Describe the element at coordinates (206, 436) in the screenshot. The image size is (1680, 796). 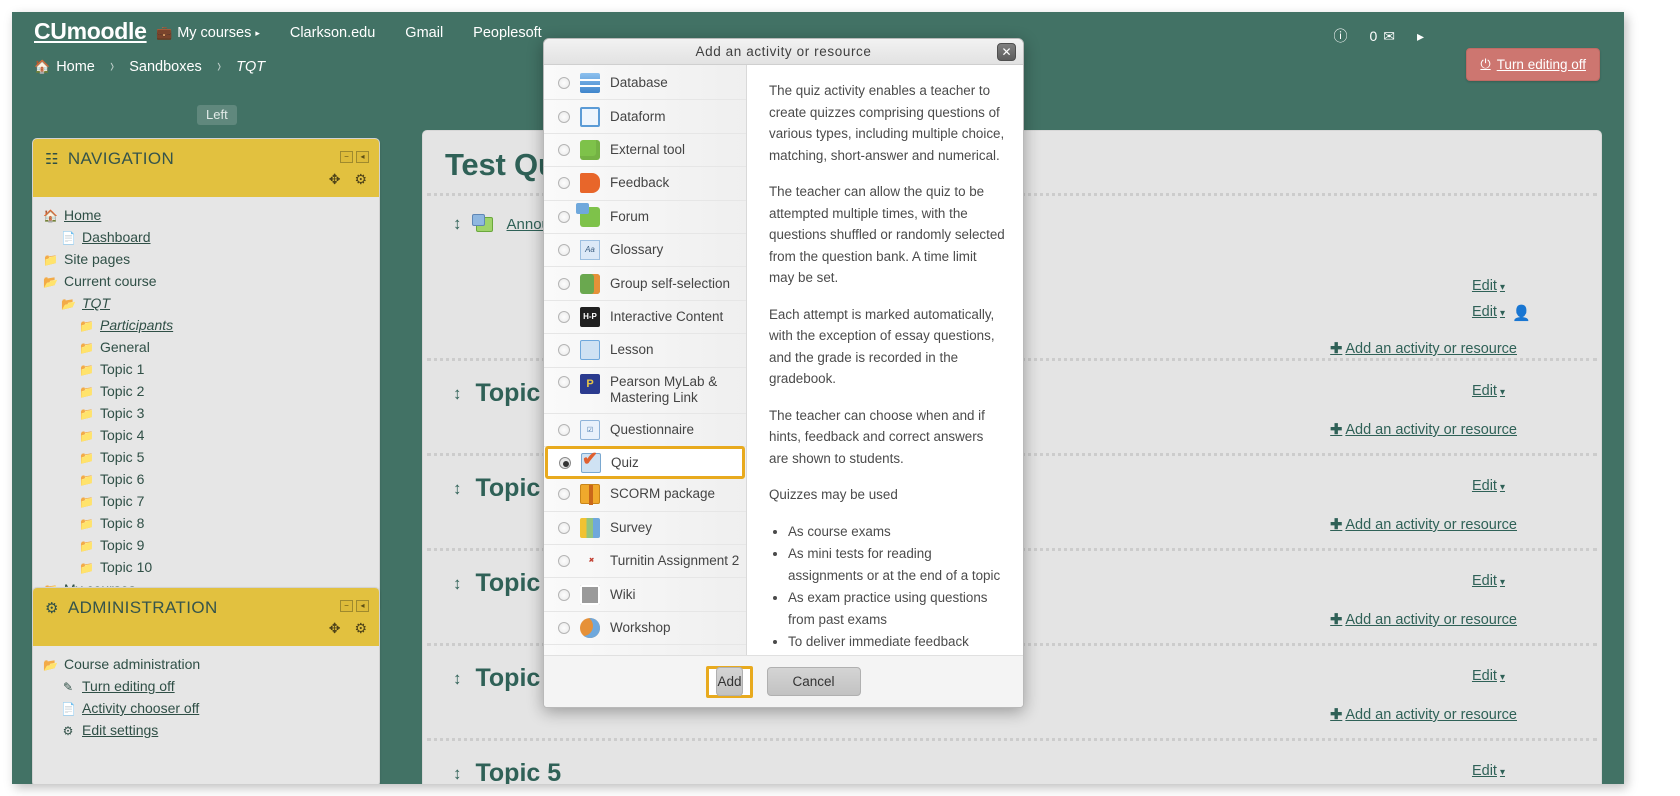
I see `nav-tree-item-topic-4: 📁 Topic 4` at that location.